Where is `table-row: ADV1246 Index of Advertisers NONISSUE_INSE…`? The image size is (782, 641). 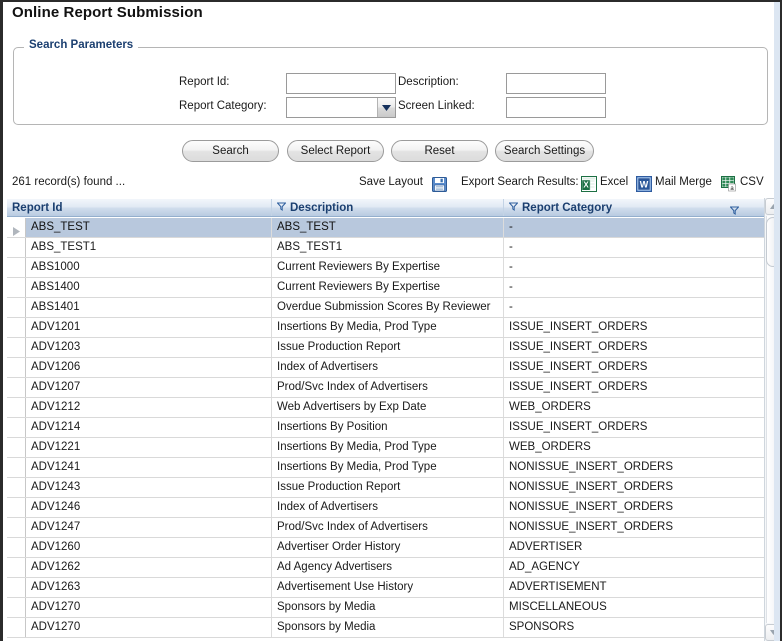
table-row: ADV1246 Index of Advertisers NONISSUE_INSE… is located at coordinates (393, 508).